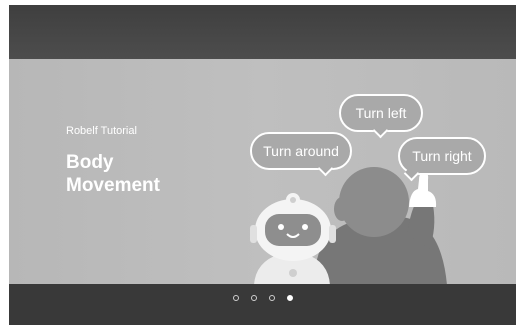 The height and width of the screenshot is (328, 520). Describe the element at coordinates (262, 304) in the screenshot. I see `bottom-band` at that location.